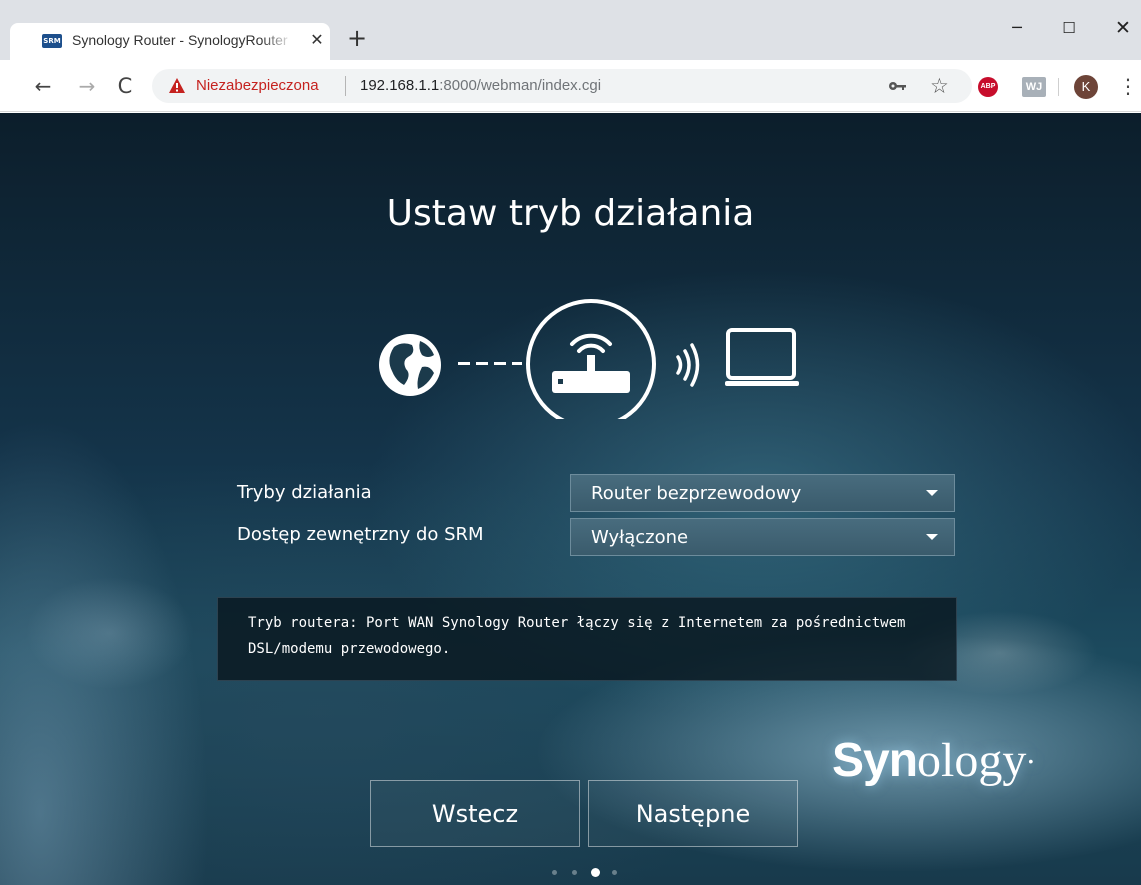 Image resolution: width=1141 pixels, height=885 pixels. What do you see at coordinates (640, 537) in the screenshot?
I see `external-access-value: Wyłączone` at bounding box center [640, 537].